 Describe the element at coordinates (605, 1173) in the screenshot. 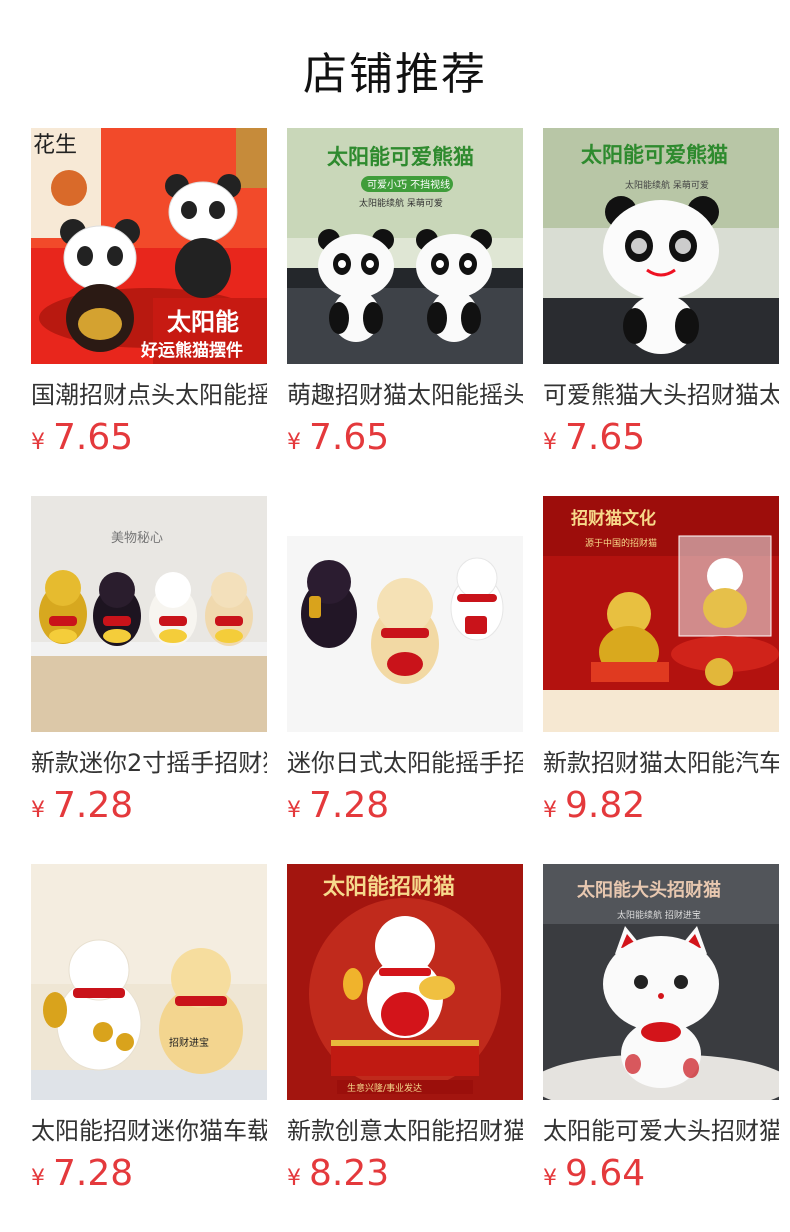

I see `price-value: 9.64` at that location.